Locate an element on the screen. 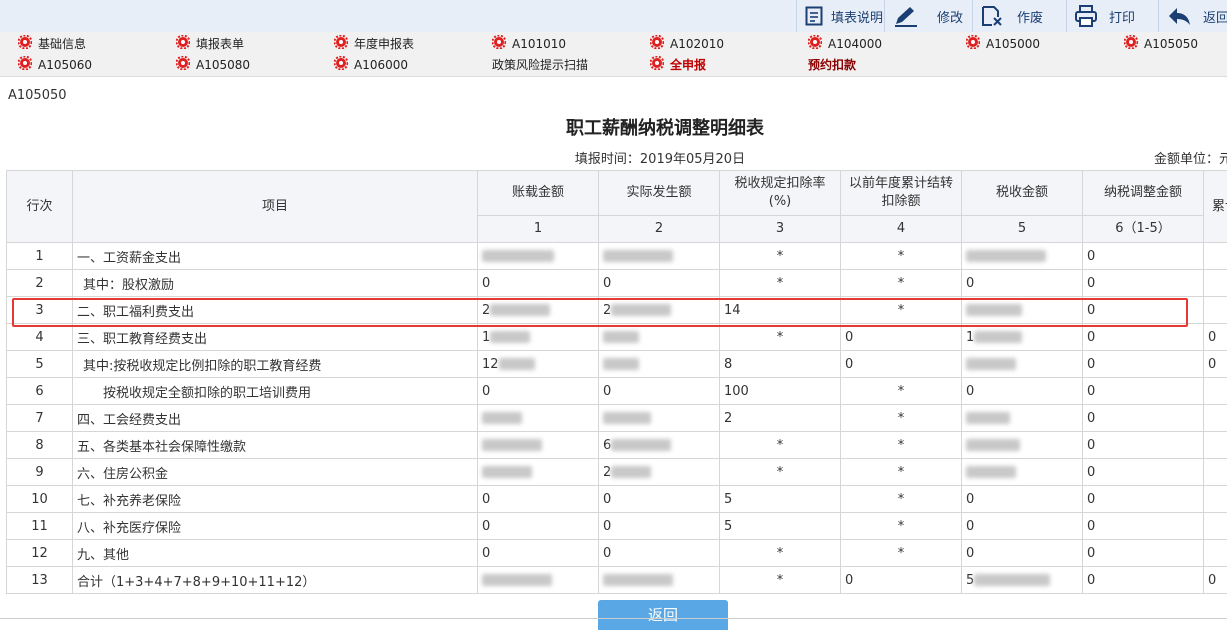 The image size is (1227, 630). nav-item-a102010: A102010 is located at coordinates (687, 44).